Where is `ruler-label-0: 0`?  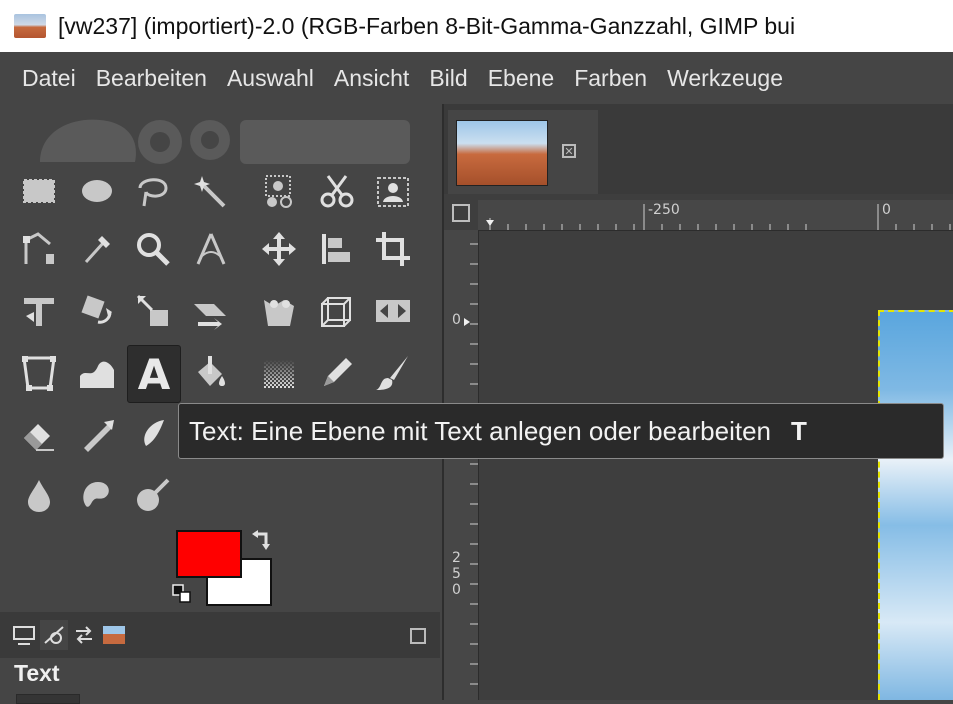 ruler-label-0: 0 is located at coordinates (886, 210).